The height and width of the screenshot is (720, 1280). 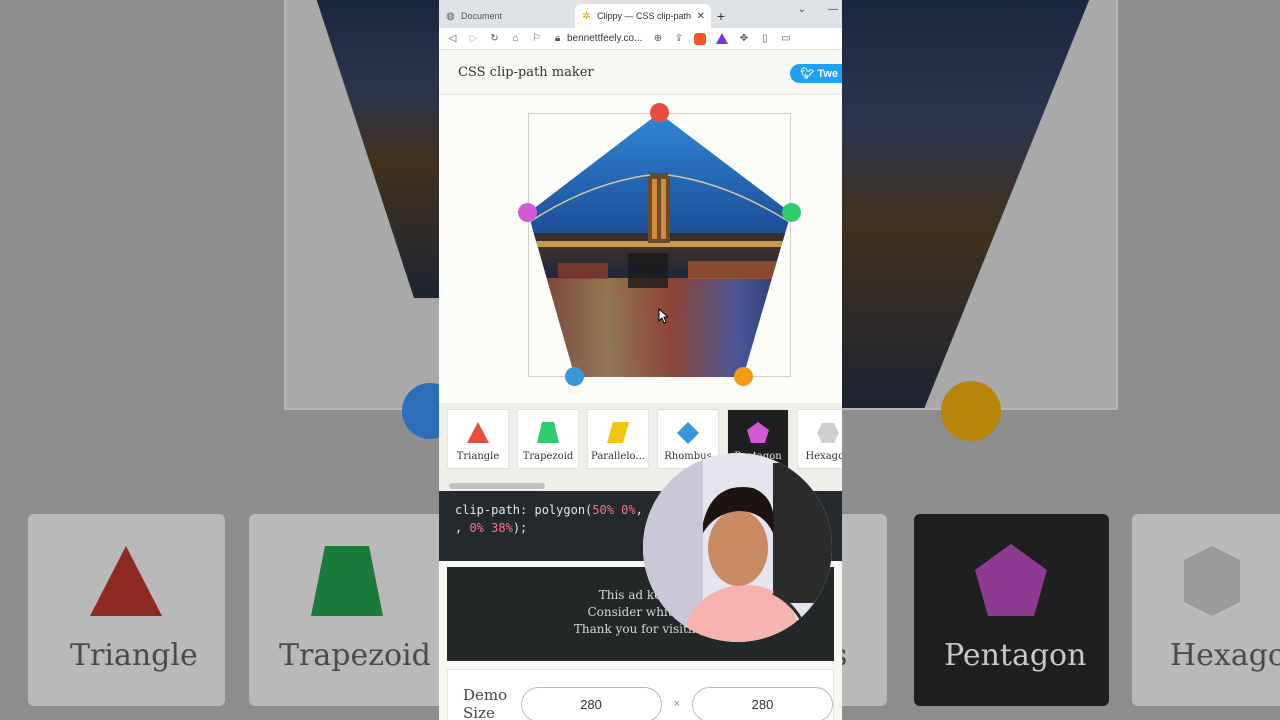 What do you see at coordinates (743, 38) in the screenshot?
I see `extensions-icon: ✥` at bounding box center [743, 38].